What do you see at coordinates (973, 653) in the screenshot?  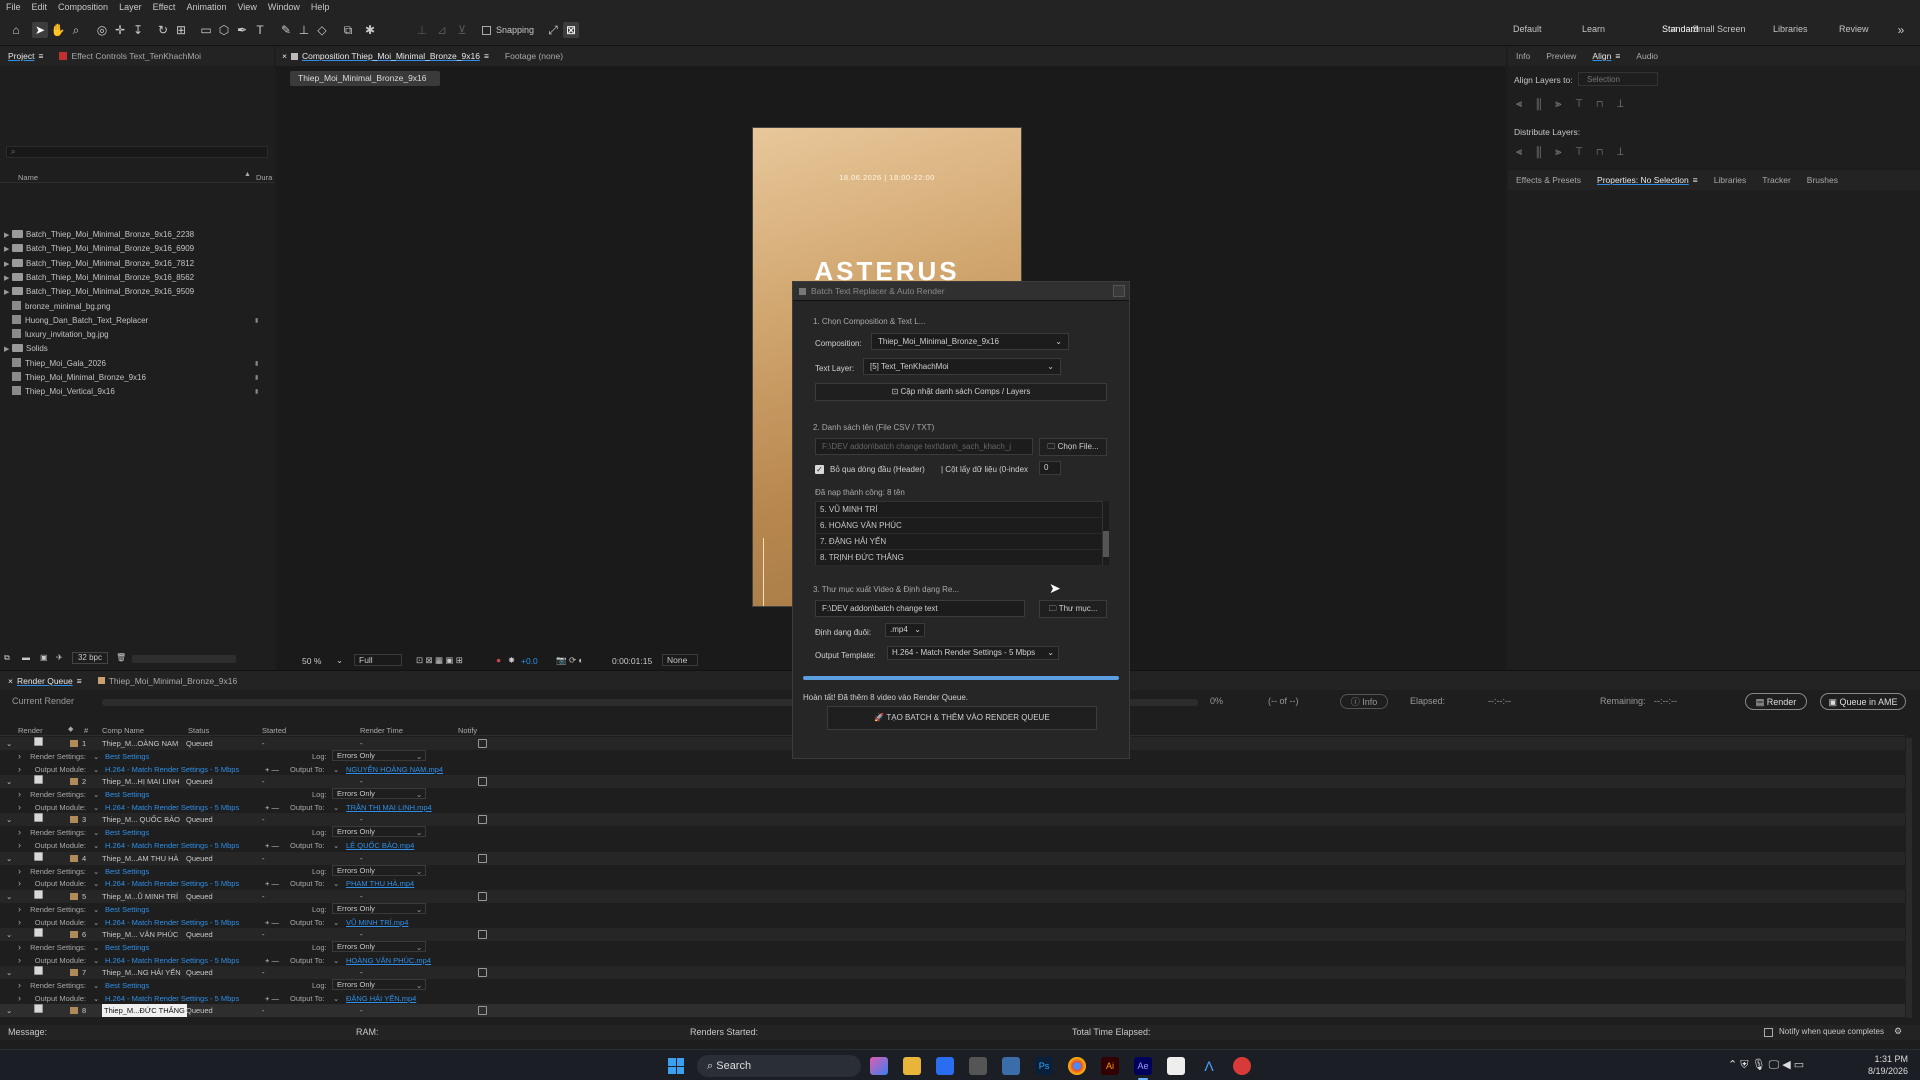 I see `template-select: H.264 - Match Render Settings - 5 Mbps ⌄` at bounding box center [973, 653].